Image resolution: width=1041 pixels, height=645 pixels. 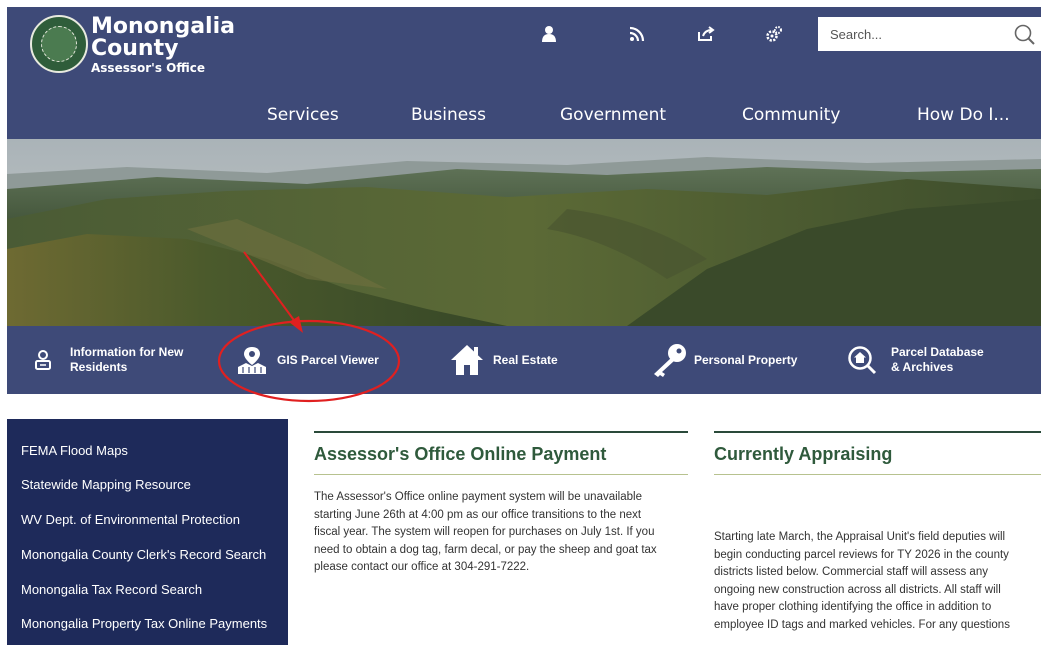 I want to click on sidebar-item-wv-dep: WV Dept. of Environmental Protection, so click(x=130, y=520).